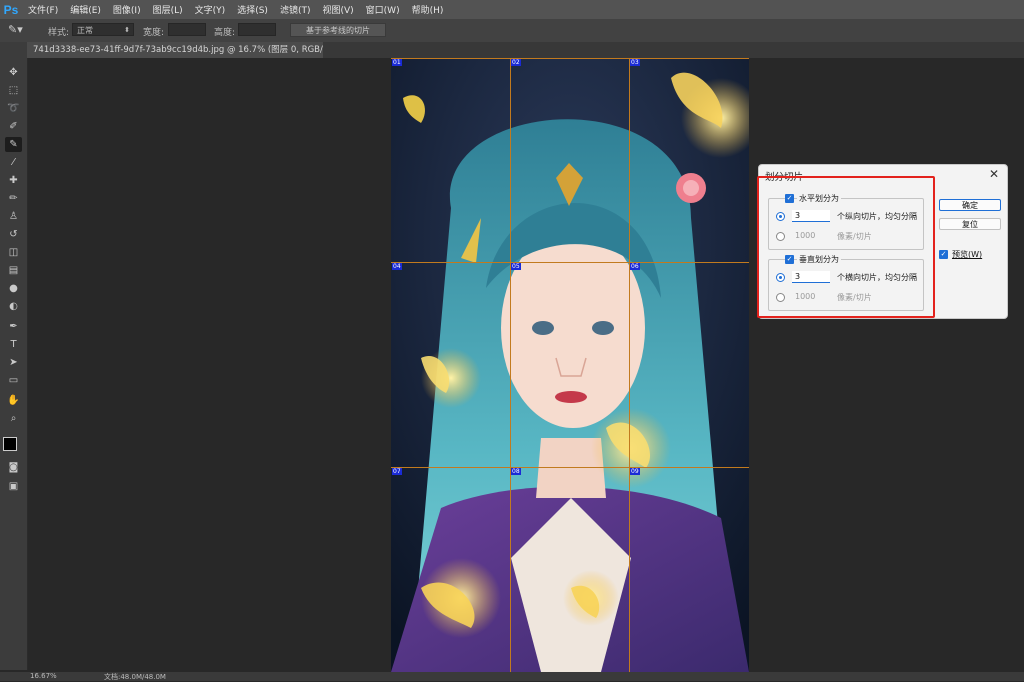  Describe the element at coordinates (516, 62) in the screenshot. I see `slice-badge: 02` at that location.